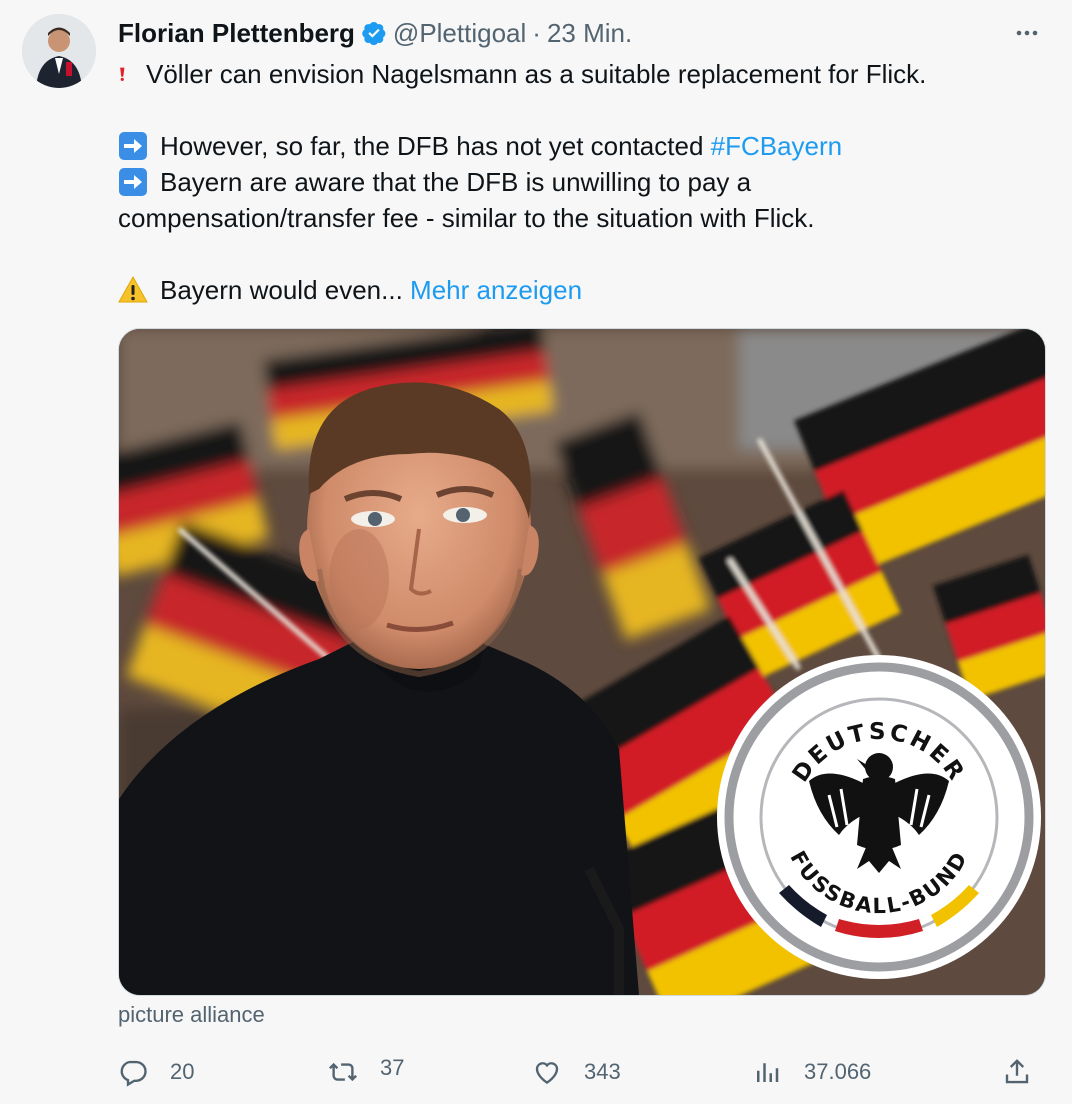 This screenshot has height=1104, width=1072. I want to click on like-button: 343, so click(576, 1072).